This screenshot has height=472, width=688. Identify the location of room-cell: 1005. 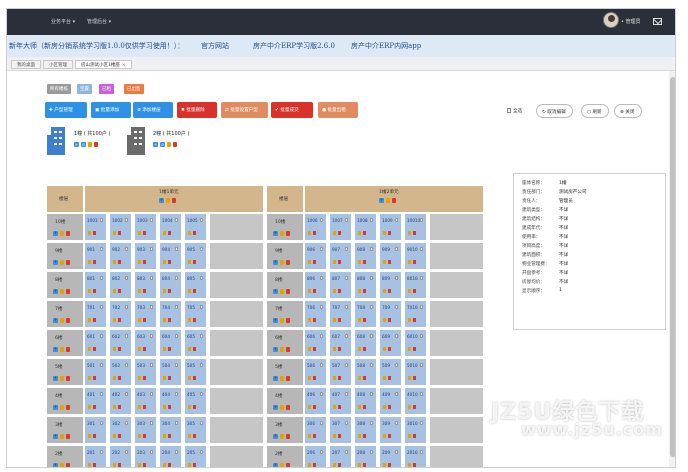
(195, 227).